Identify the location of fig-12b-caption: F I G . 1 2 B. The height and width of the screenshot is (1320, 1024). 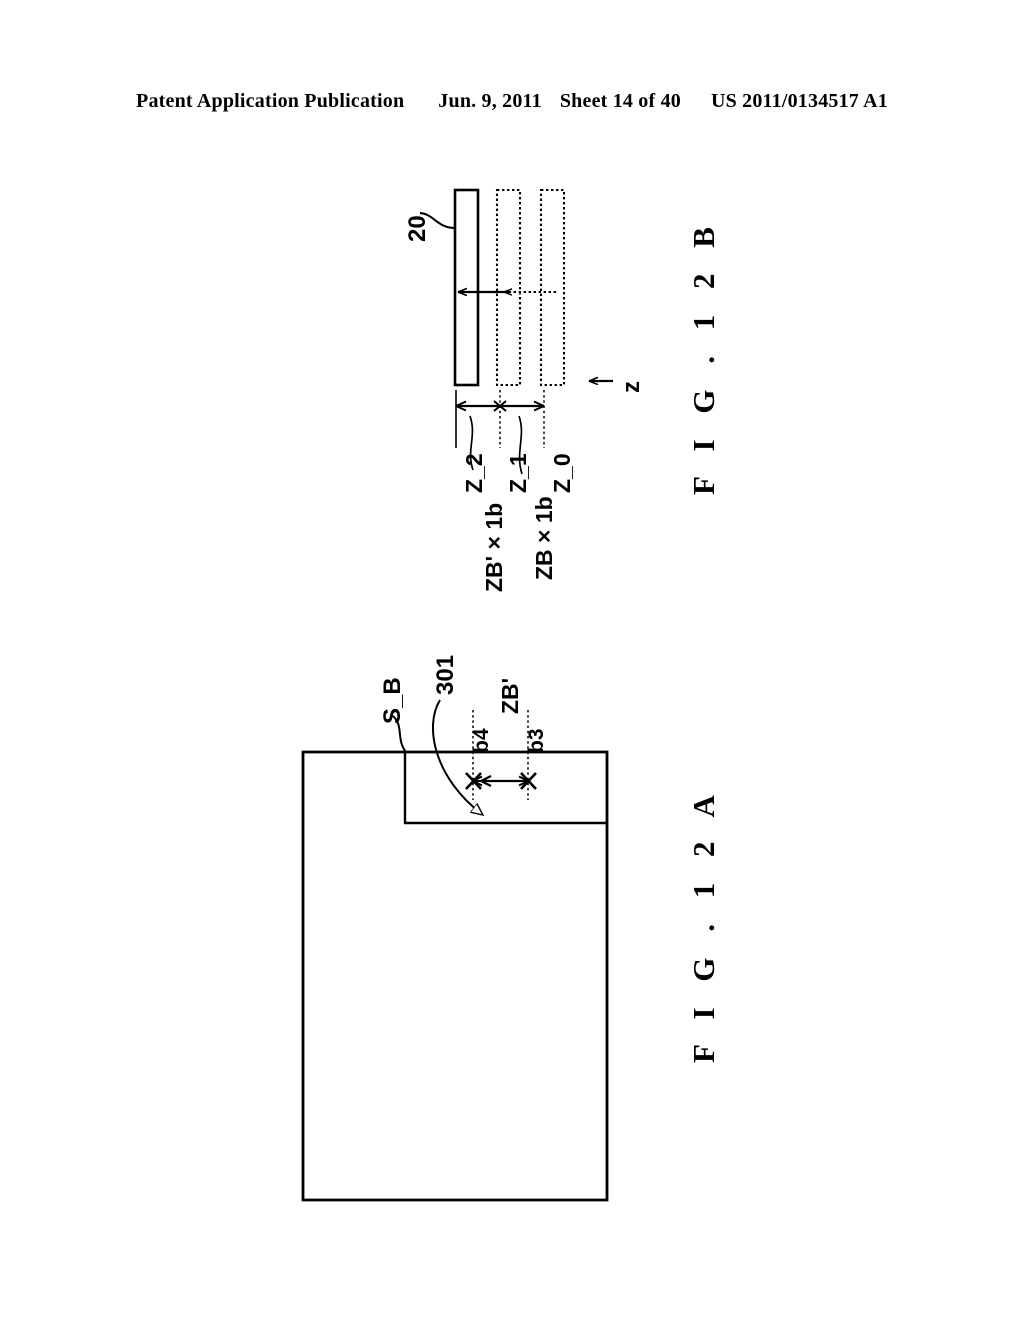
(703, 356).